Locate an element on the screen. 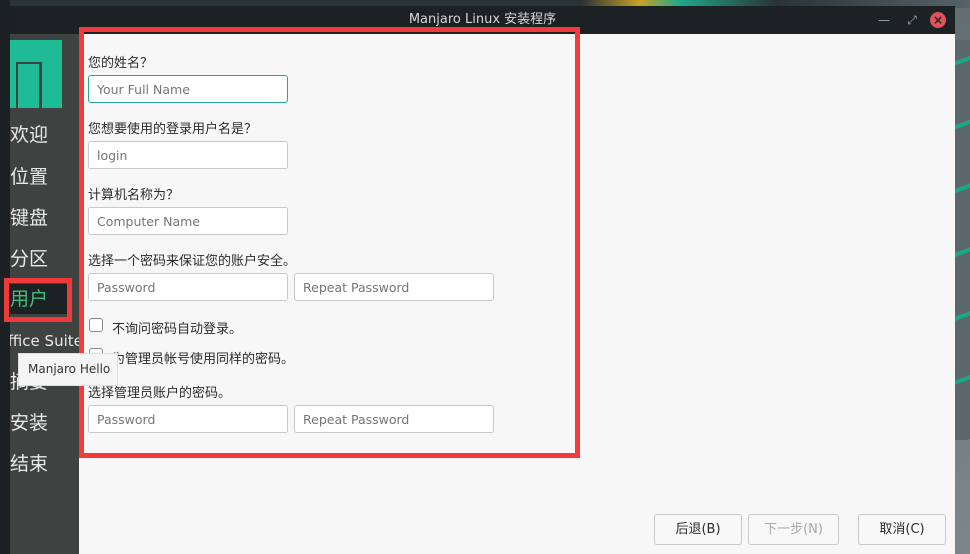 The image size is (970, 554). root-password-input is located at coordinates (188, 419).